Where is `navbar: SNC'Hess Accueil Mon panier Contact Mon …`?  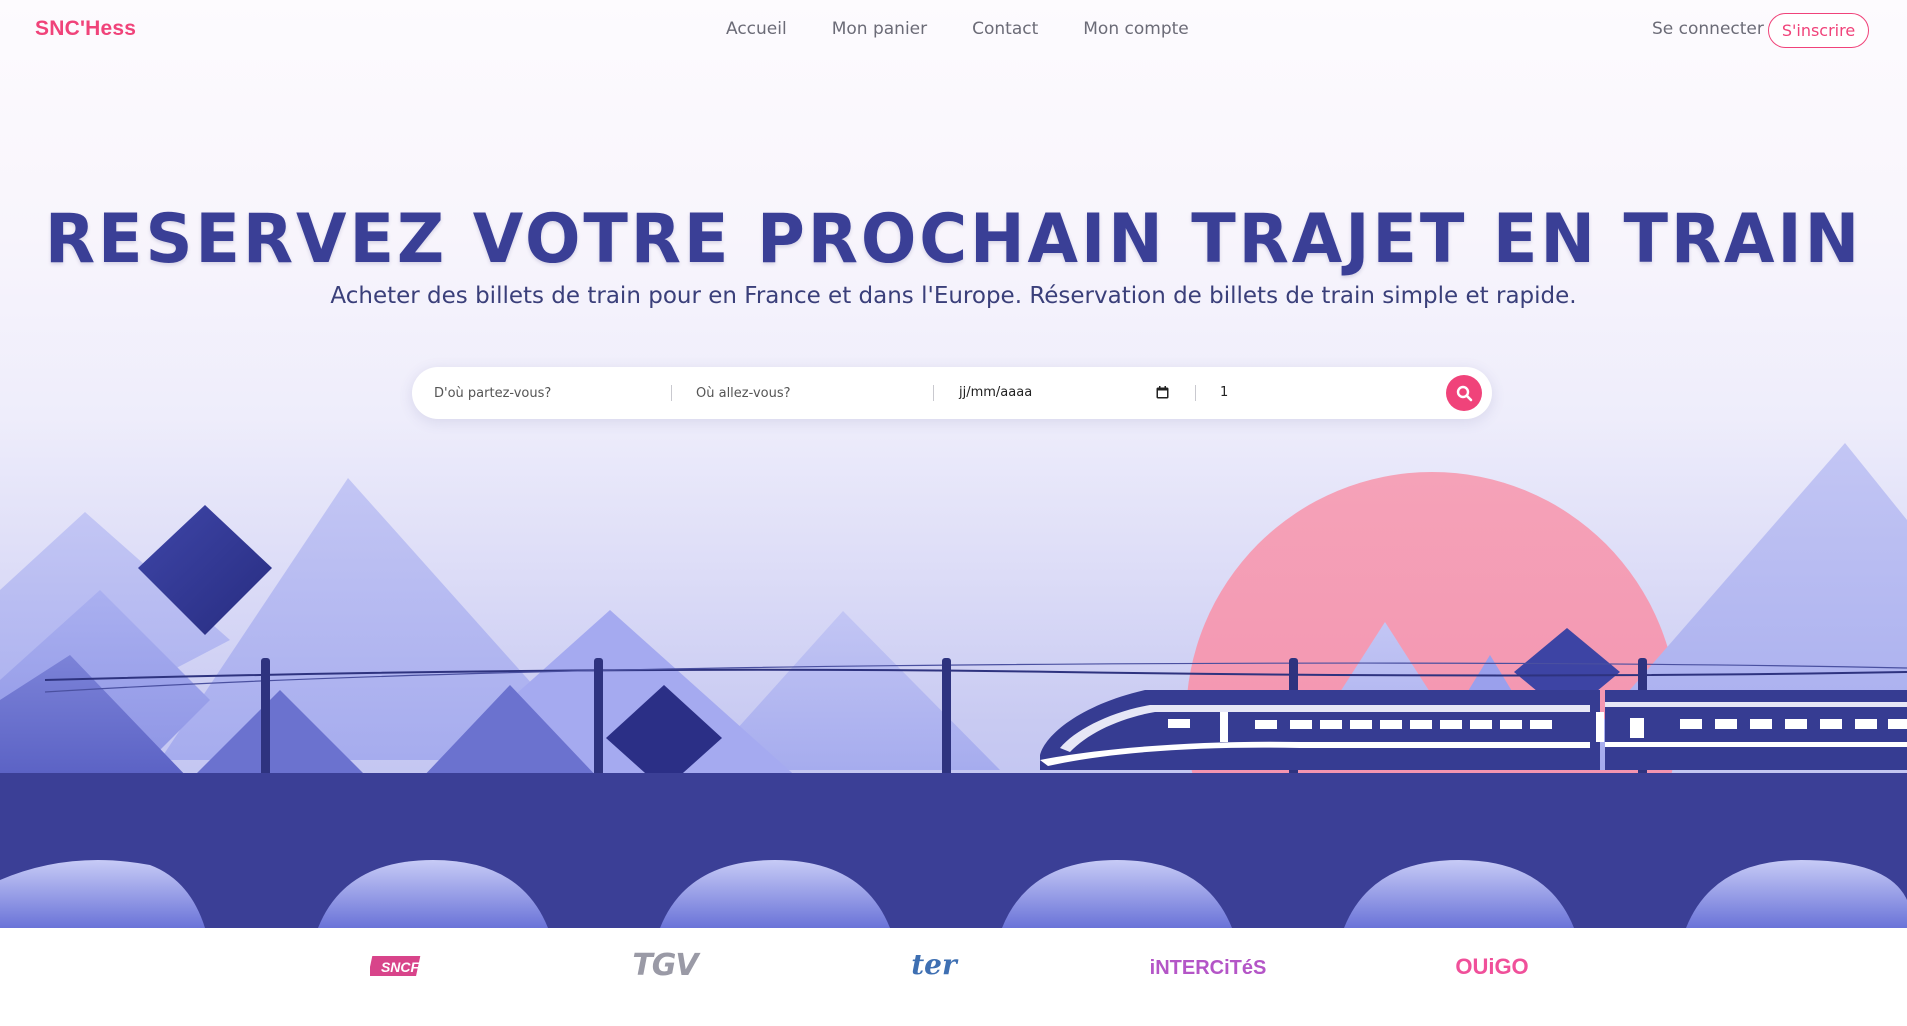 navbar: SNC'Hess Accueil Mon panier Contact Mon … is located at coordinates (953, 30).